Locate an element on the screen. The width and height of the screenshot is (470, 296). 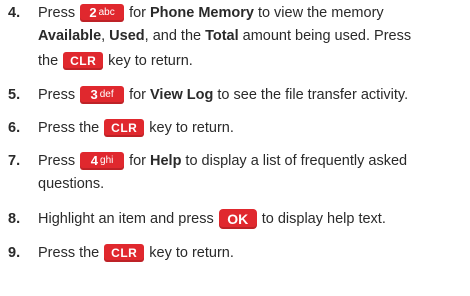
key-3-def-icon: 3 def is located at coordinates (102, 95).